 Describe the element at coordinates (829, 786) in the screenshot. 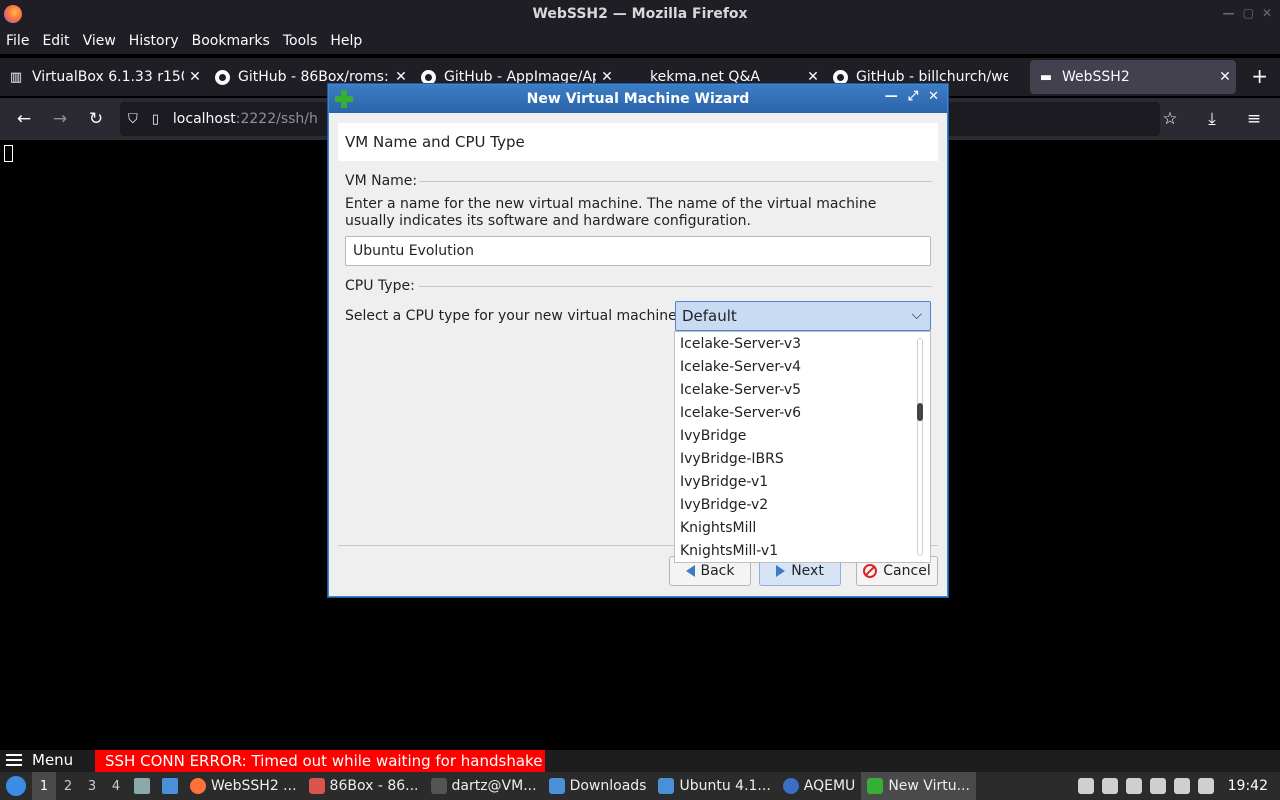

I see `task-label: AQEMU` at that location.